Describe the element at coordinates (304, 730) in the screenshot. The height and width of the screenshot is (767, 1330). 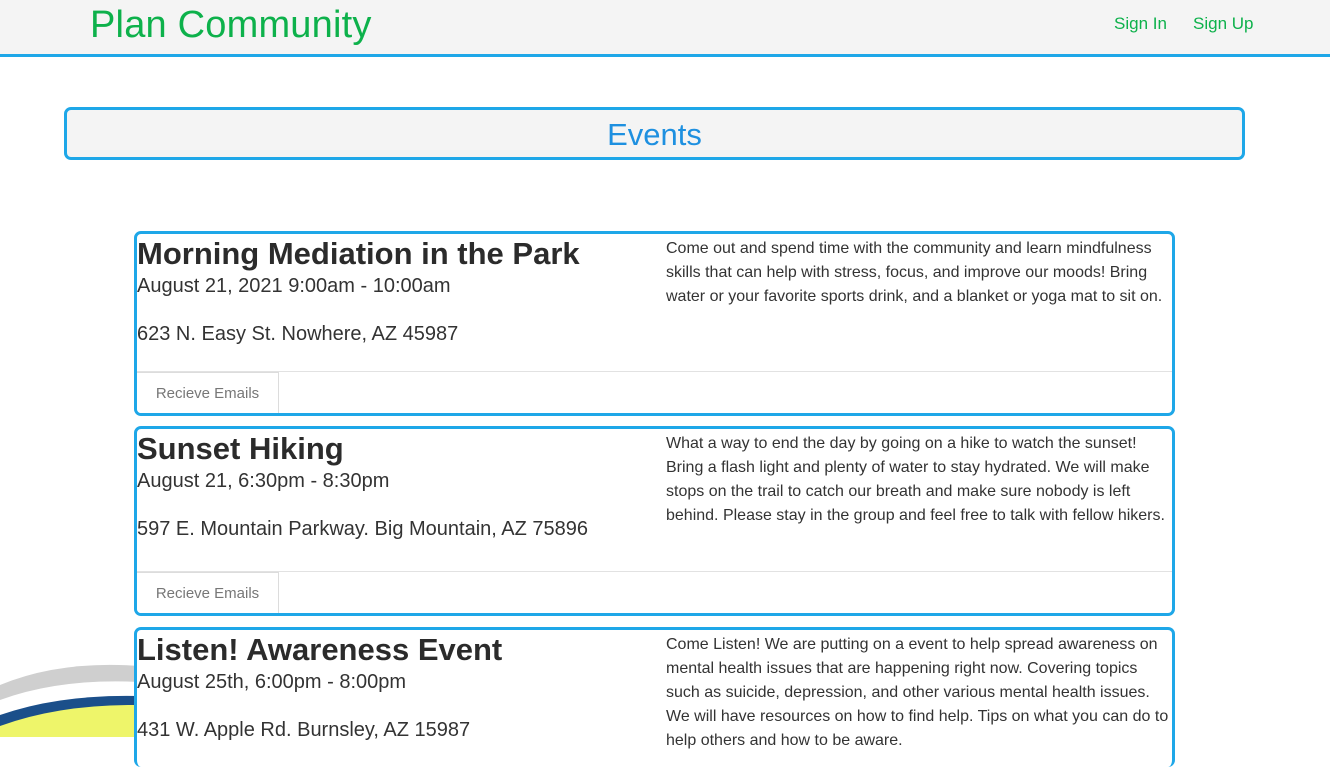
I see `event-address: 431 W. Apple Rd. Burnsley, AZ 15987` at that location.